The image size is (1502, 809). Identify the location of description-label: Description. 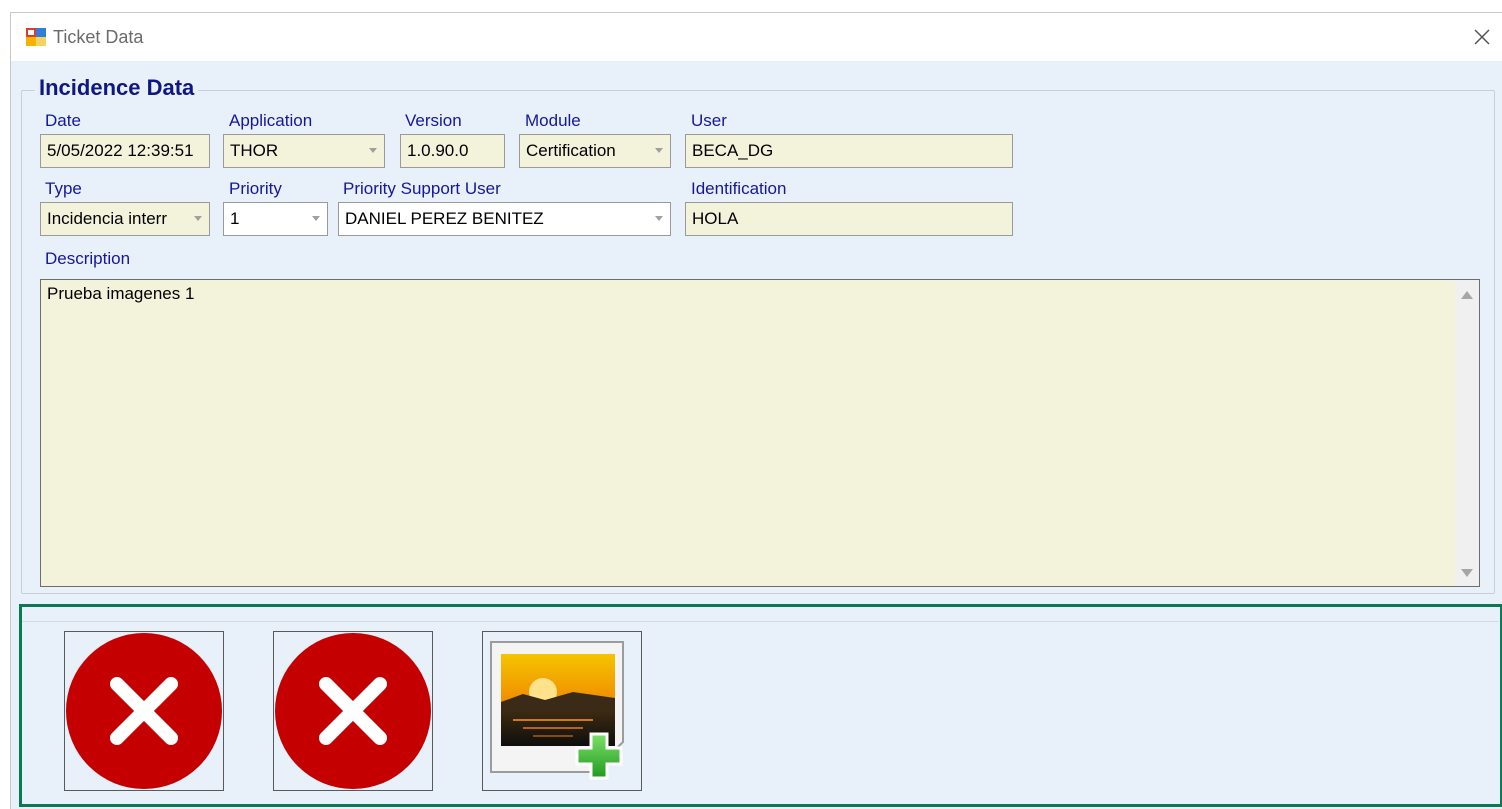
(88, 258).